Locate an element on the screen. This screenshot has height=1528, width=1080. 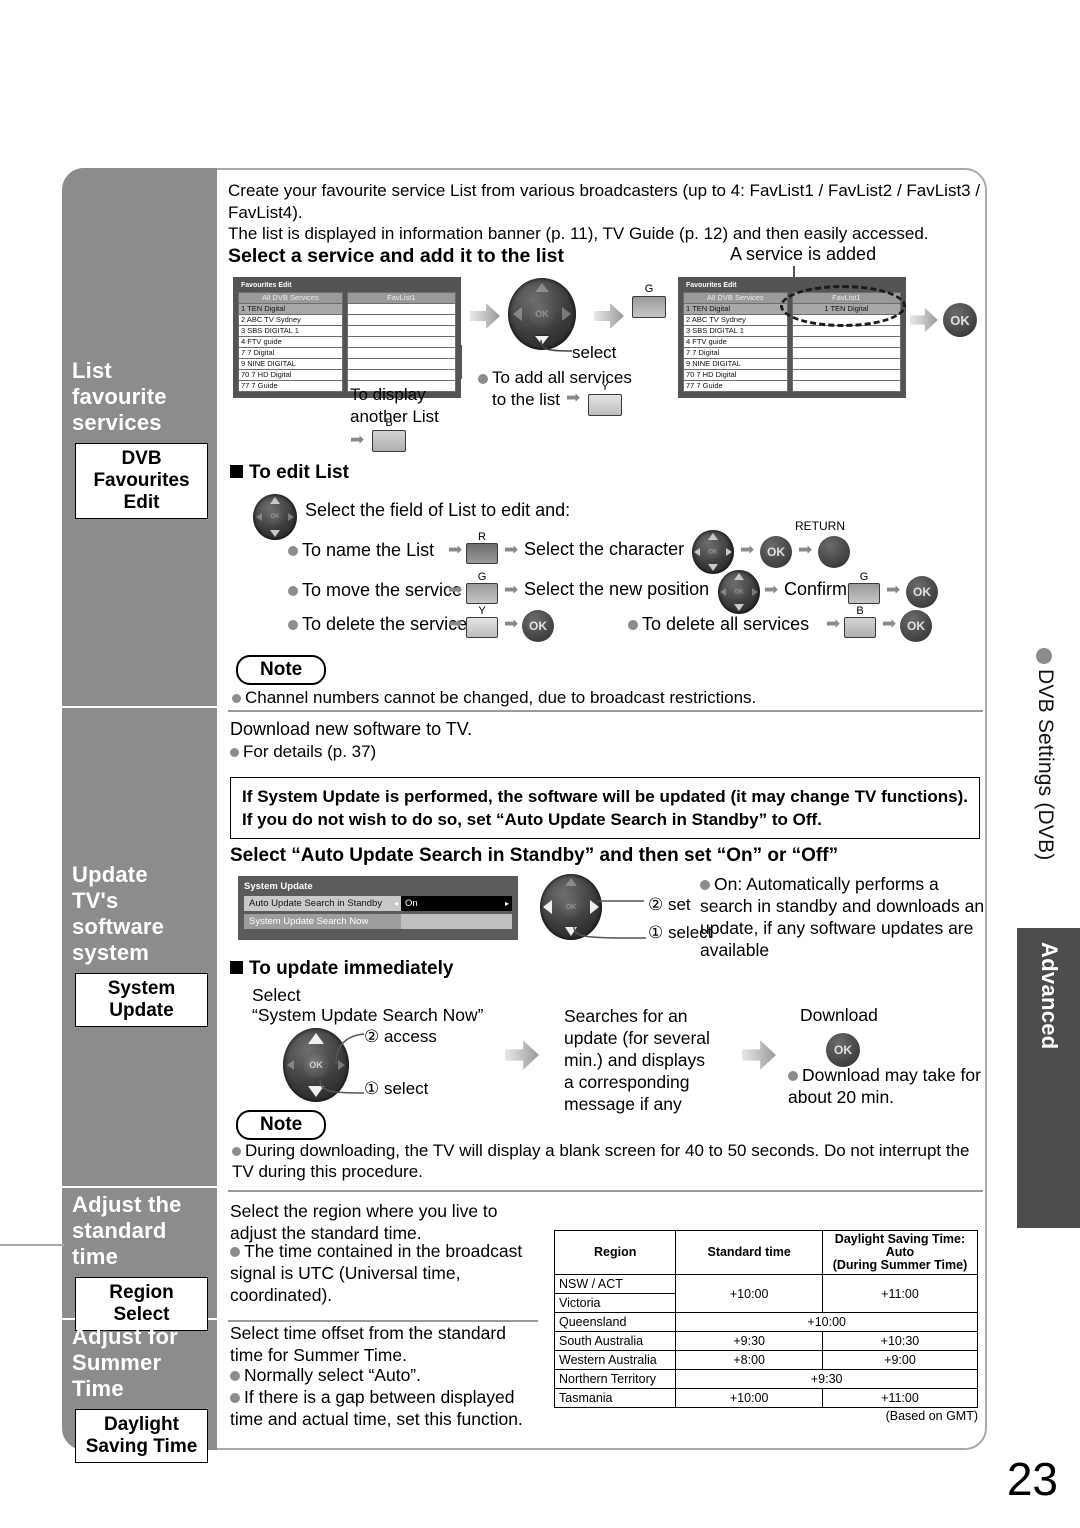
return-button is located at coordinates (834, 552).